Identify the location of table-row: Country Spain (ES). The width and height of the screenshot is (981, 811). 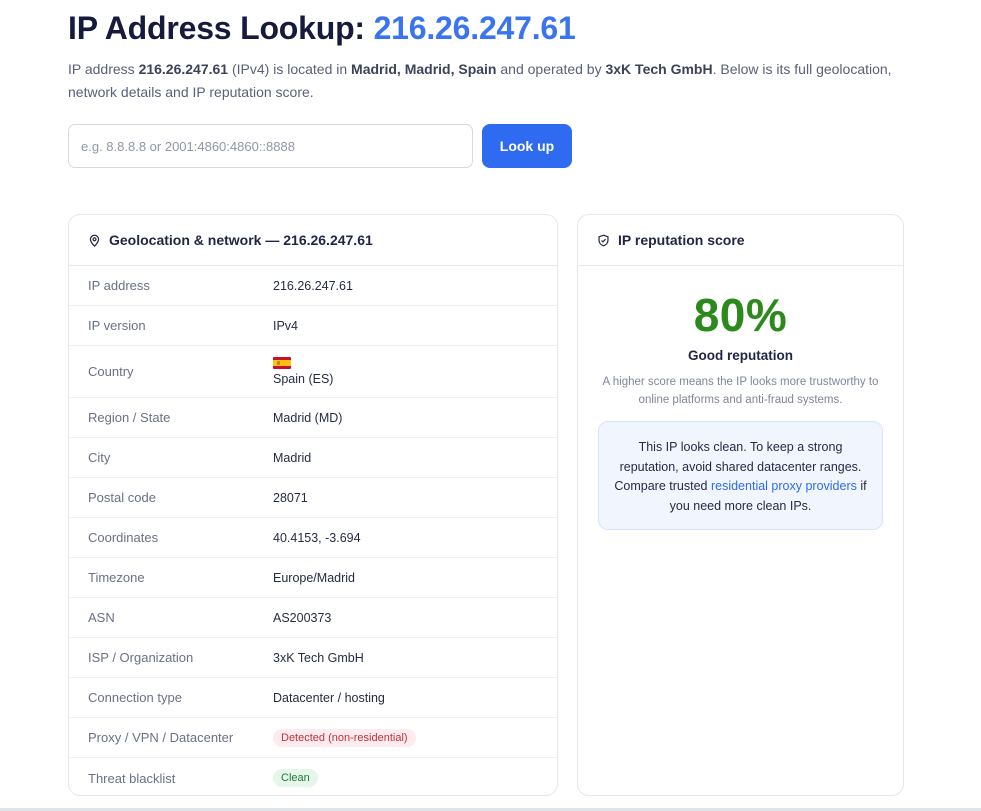
(313, 372).